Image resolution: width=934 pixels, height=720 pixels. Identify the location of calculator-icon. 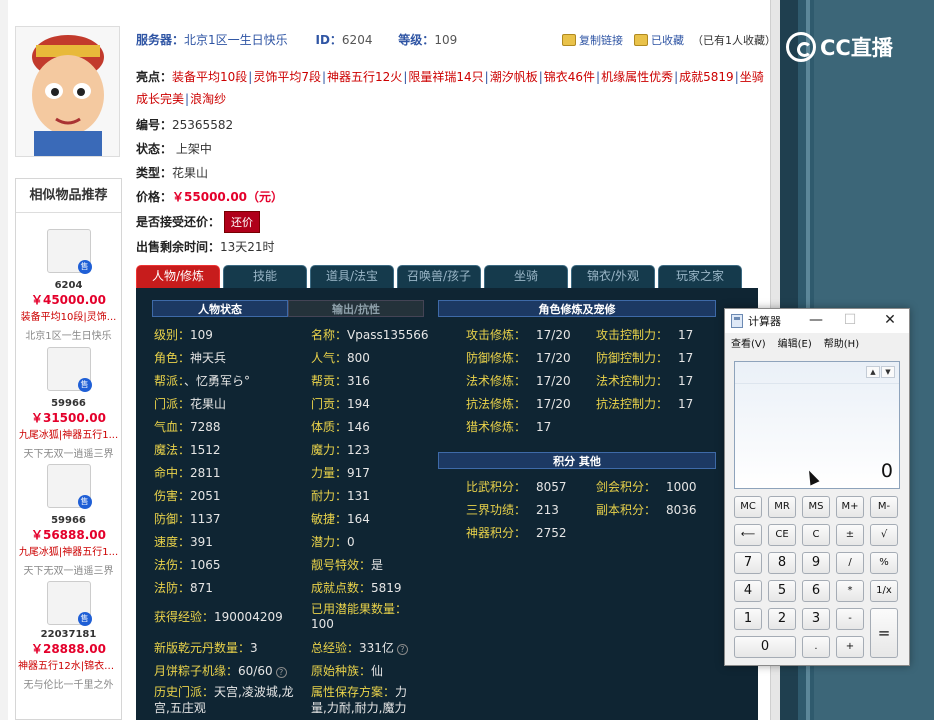
(737, 321).